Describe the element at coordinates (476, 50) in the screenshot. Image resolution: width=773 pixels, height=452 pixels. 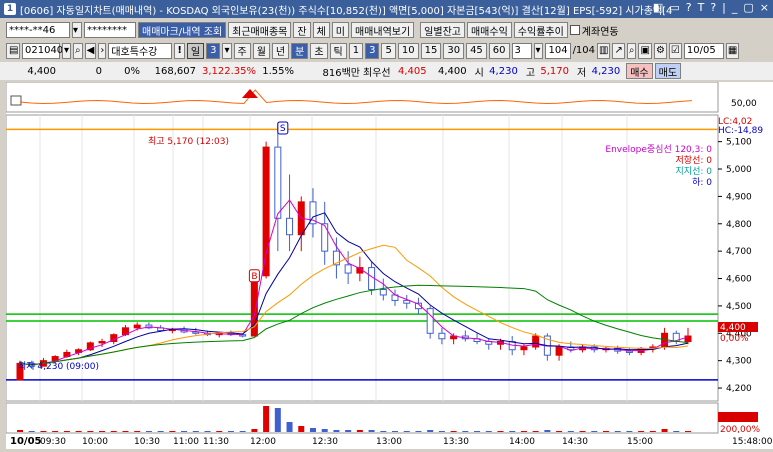
I see `minute-45: 45` at that location.